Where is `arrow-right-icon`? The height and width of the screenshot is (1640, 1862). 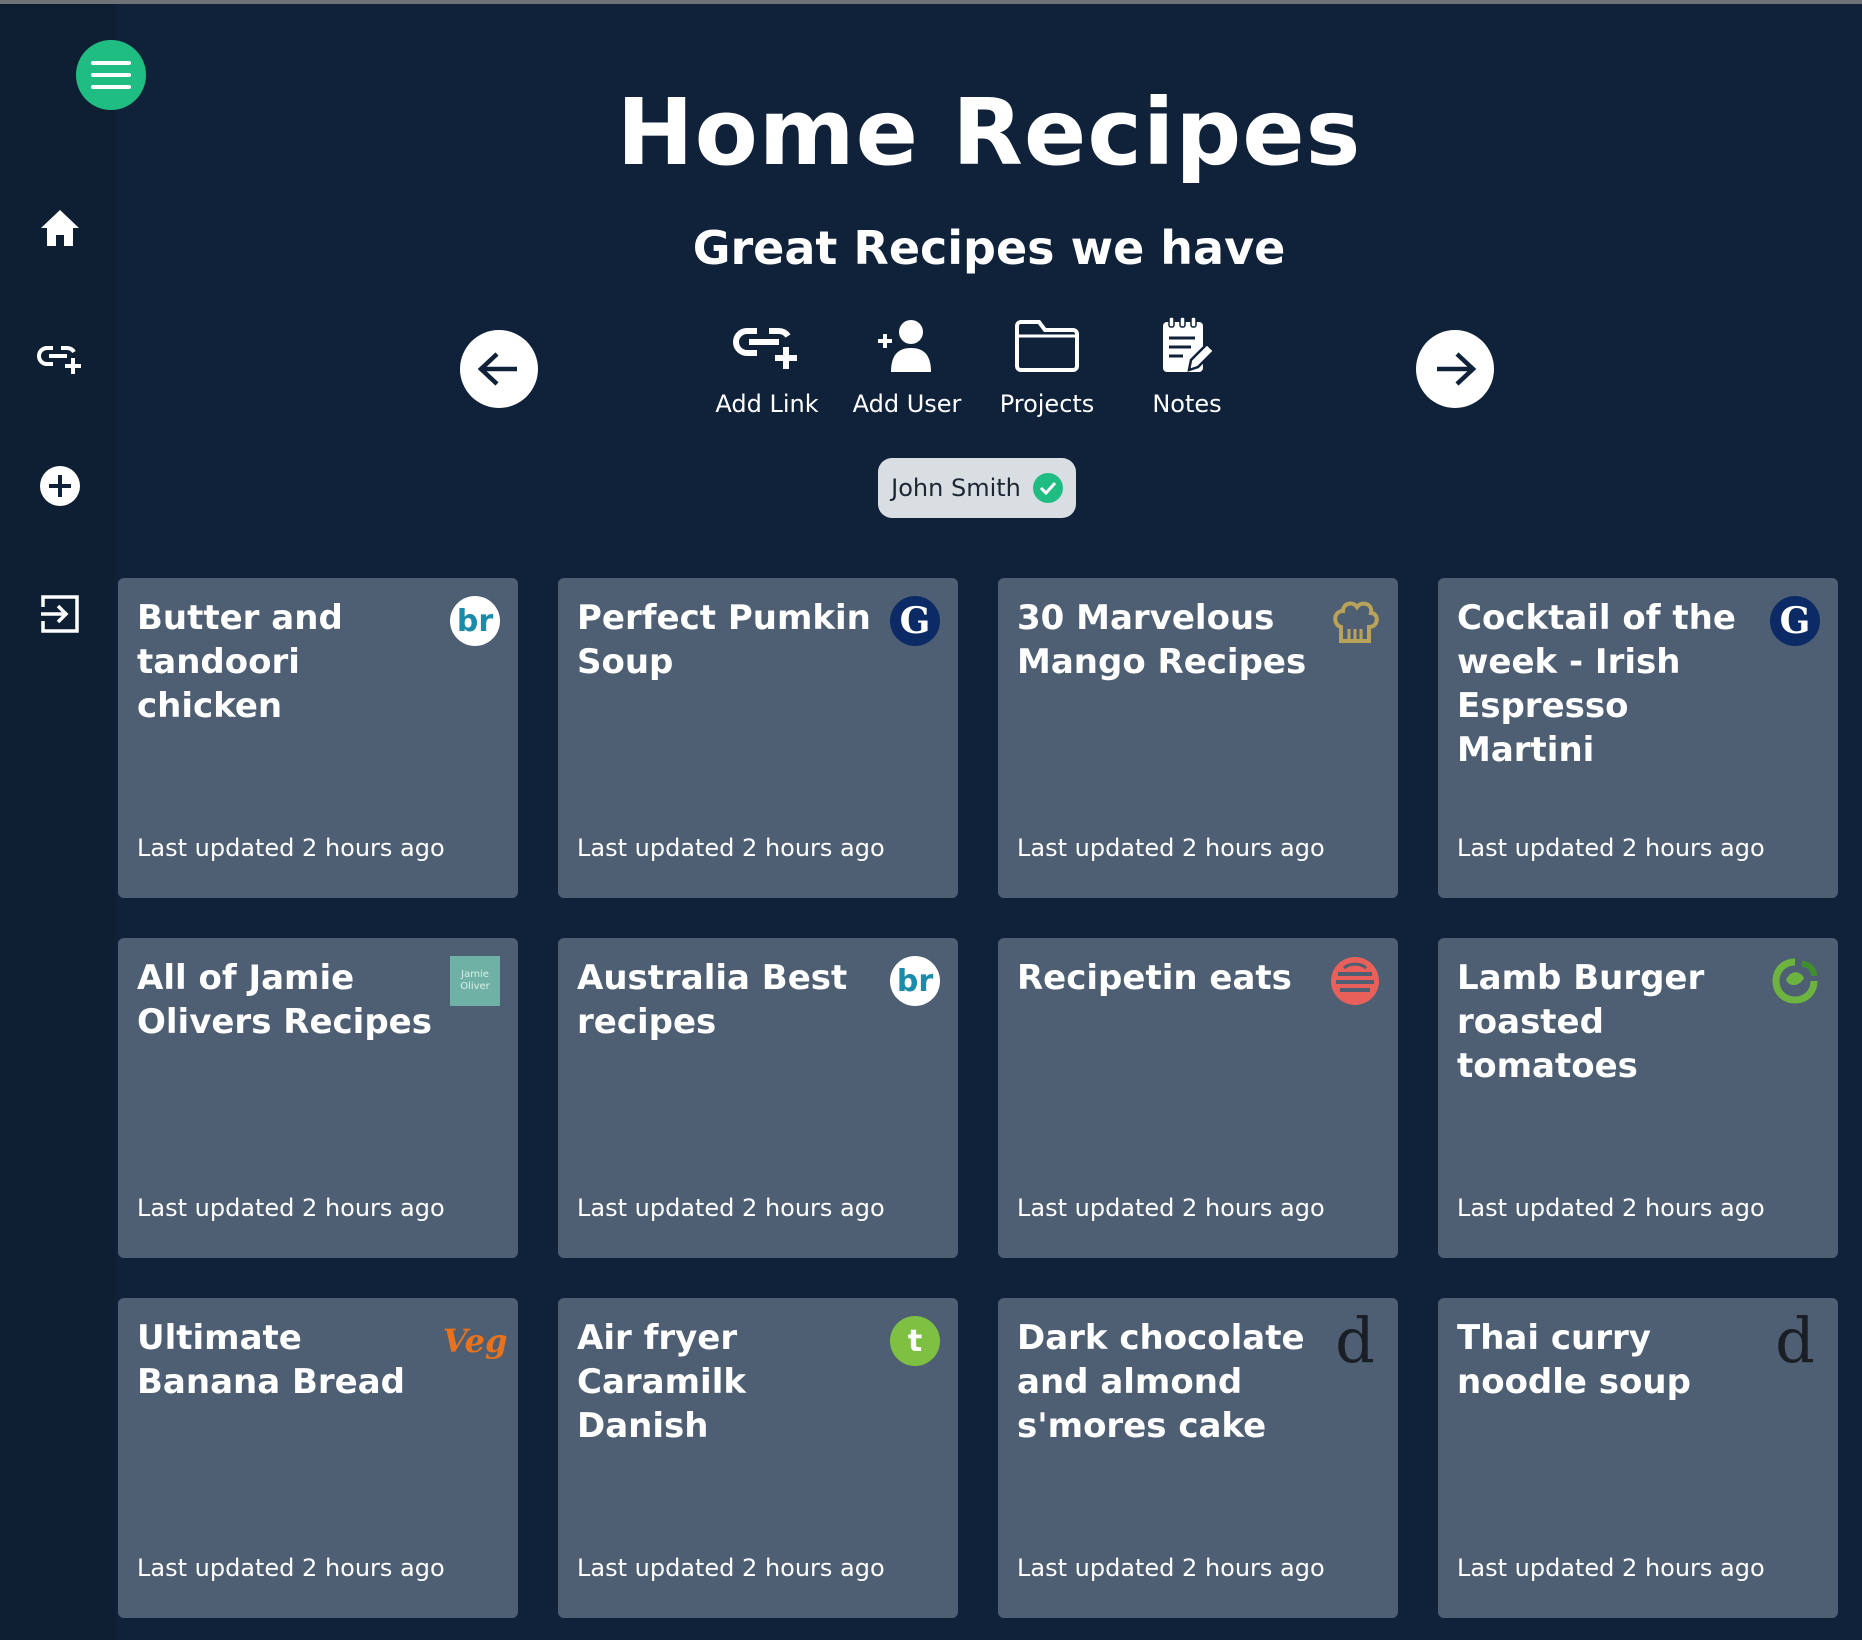 arrow-right-icon is located at coordinates (1457, 369).